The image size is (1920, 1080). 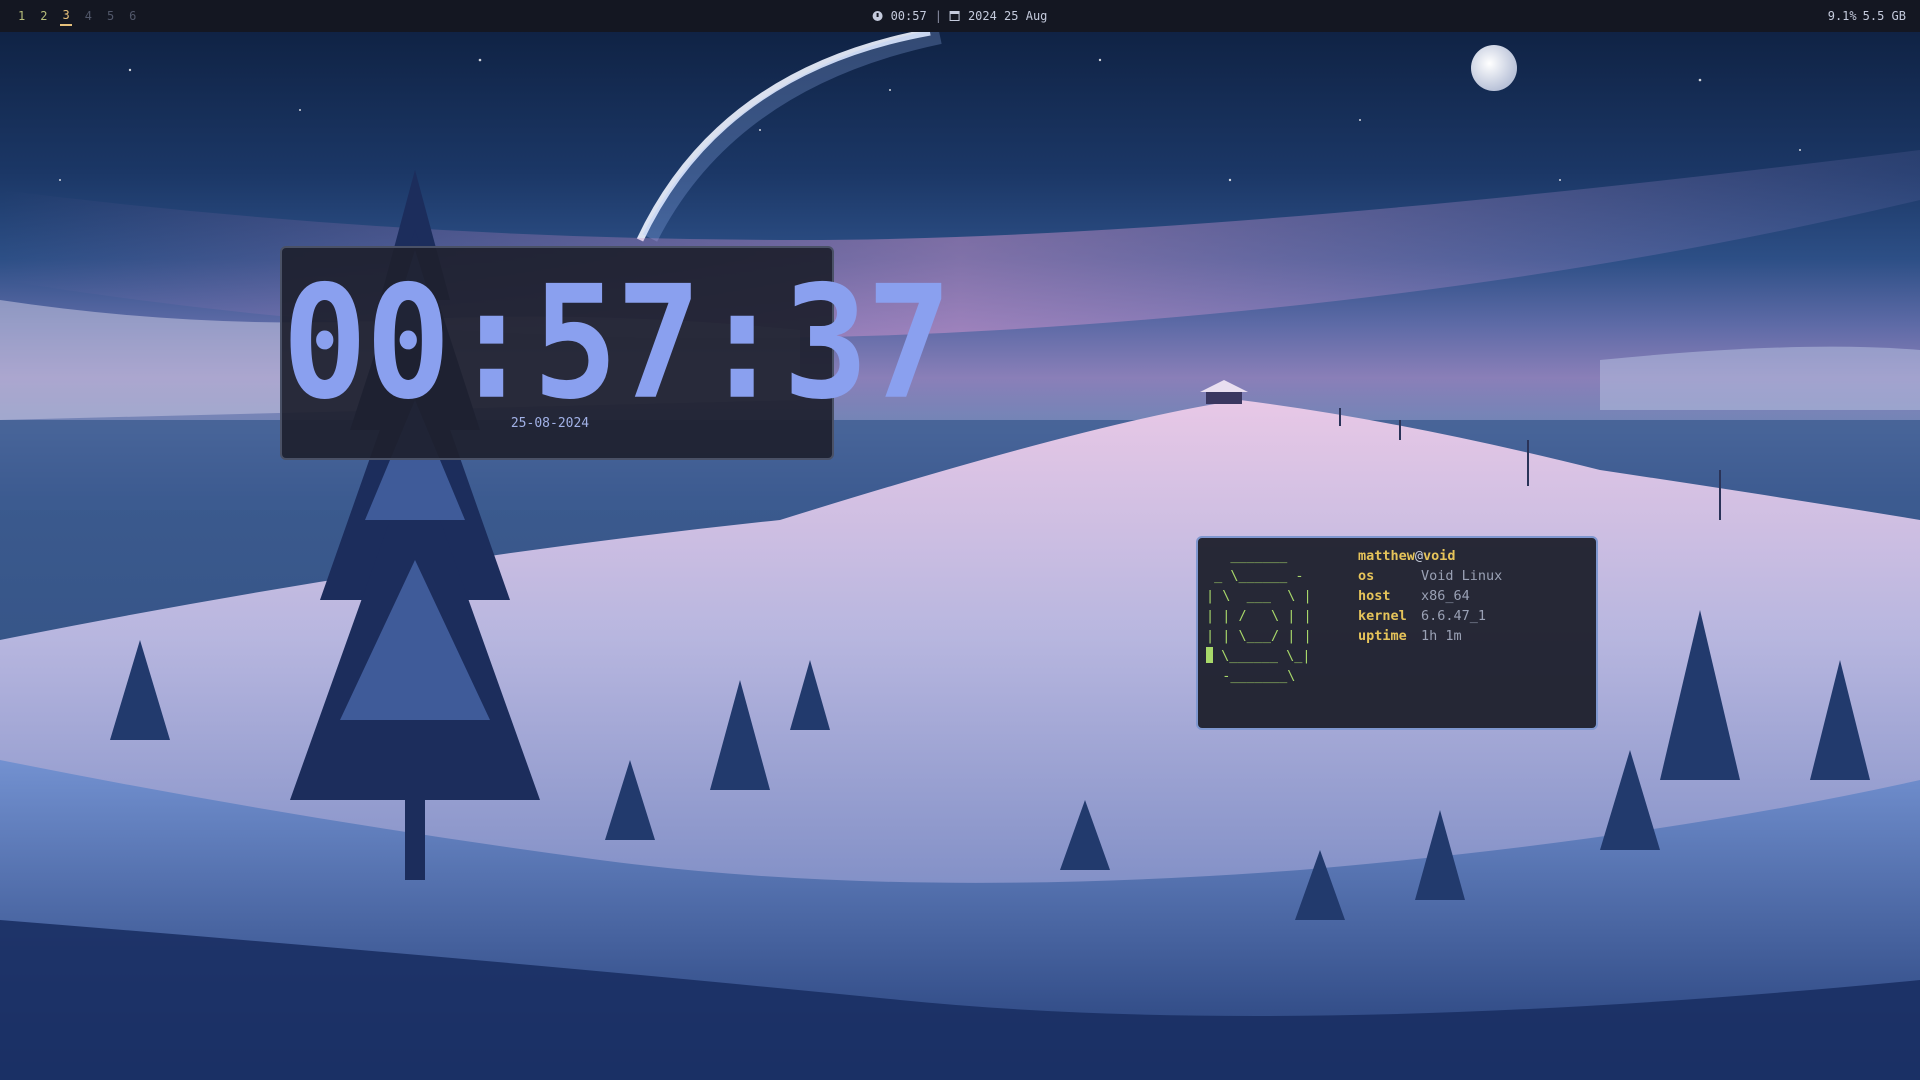 What do you see at coordinates (21, 16) in the screenshot?
I see `workspace-1: 1` at bounding box center [21, 16].